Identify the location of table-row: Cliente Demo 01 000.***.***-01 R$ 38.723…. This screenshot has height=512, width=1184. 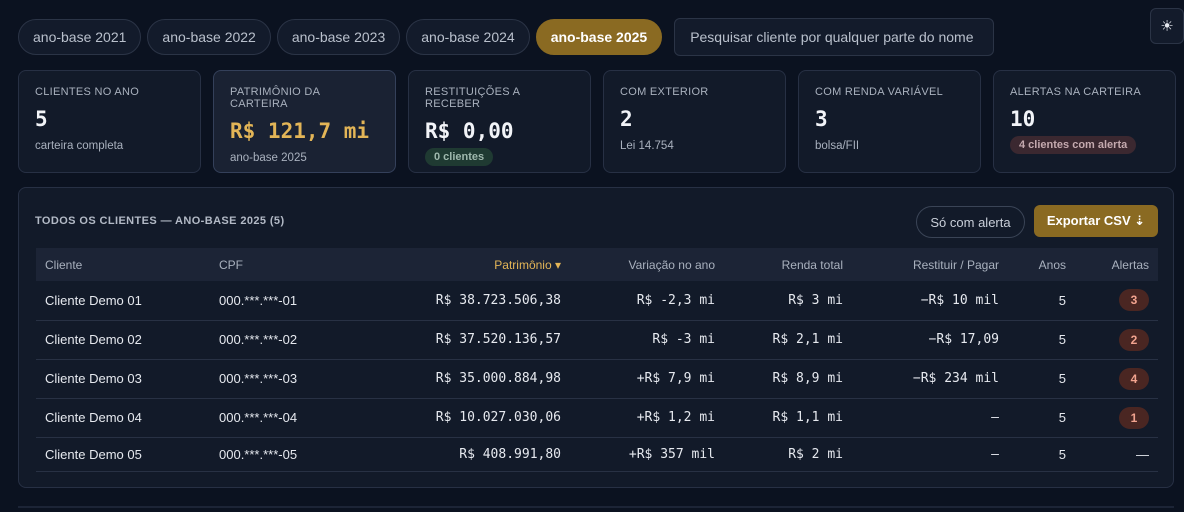
(597, 301).